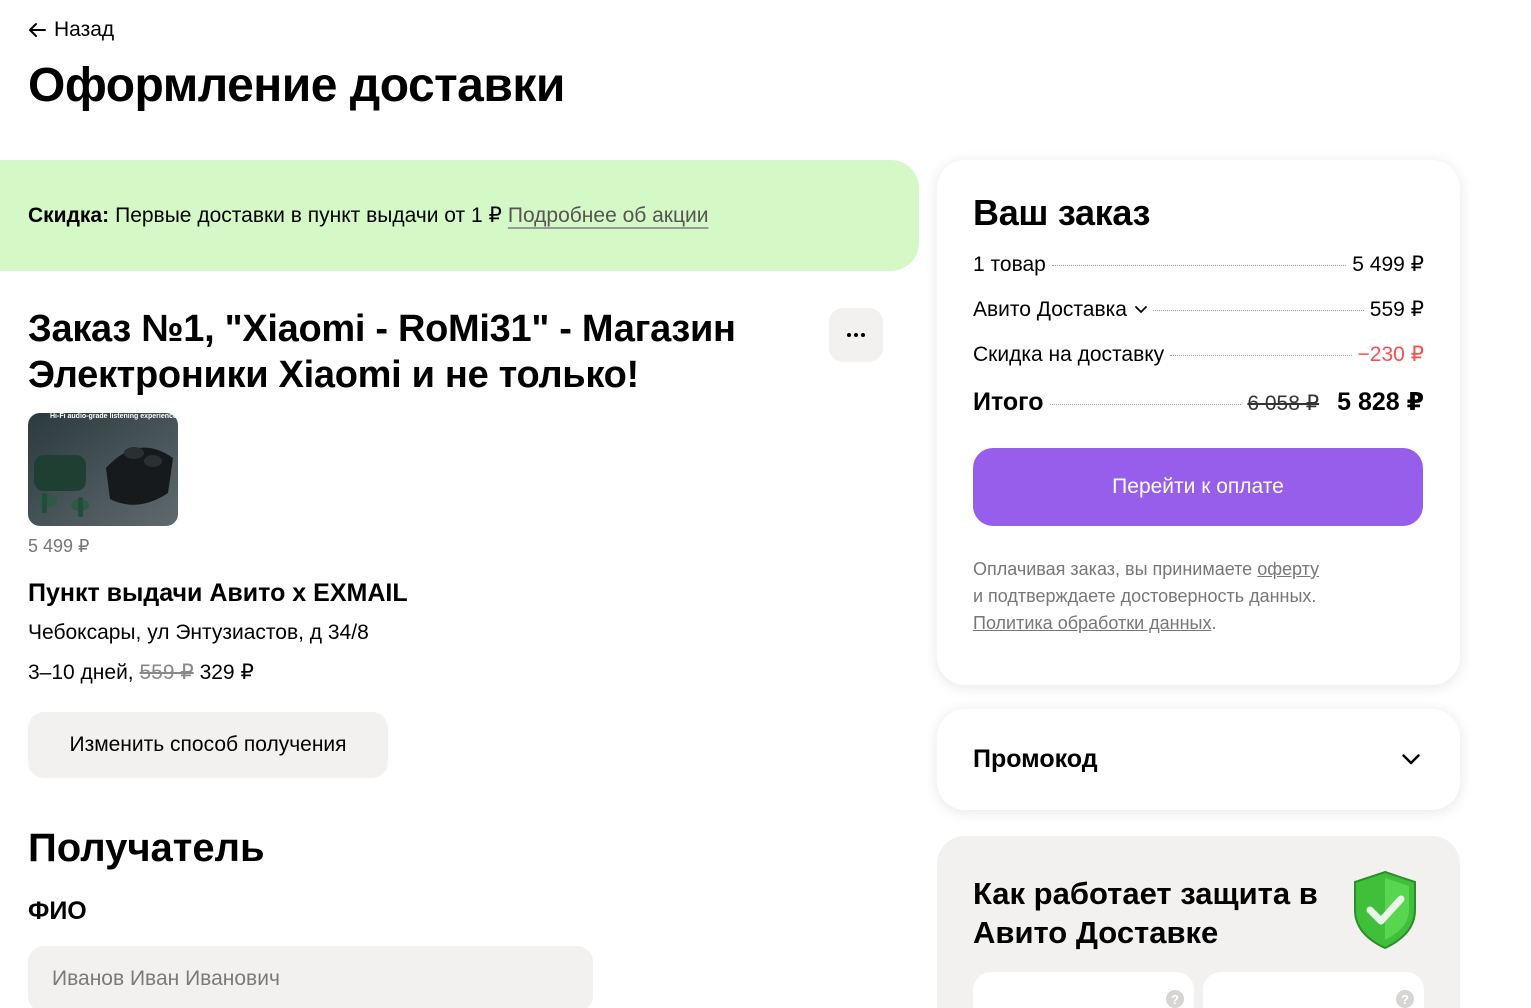 This screenshot has width=1531, height=1008. I want to click on delivery-new-price: 329 ₽, so click(226, 672).